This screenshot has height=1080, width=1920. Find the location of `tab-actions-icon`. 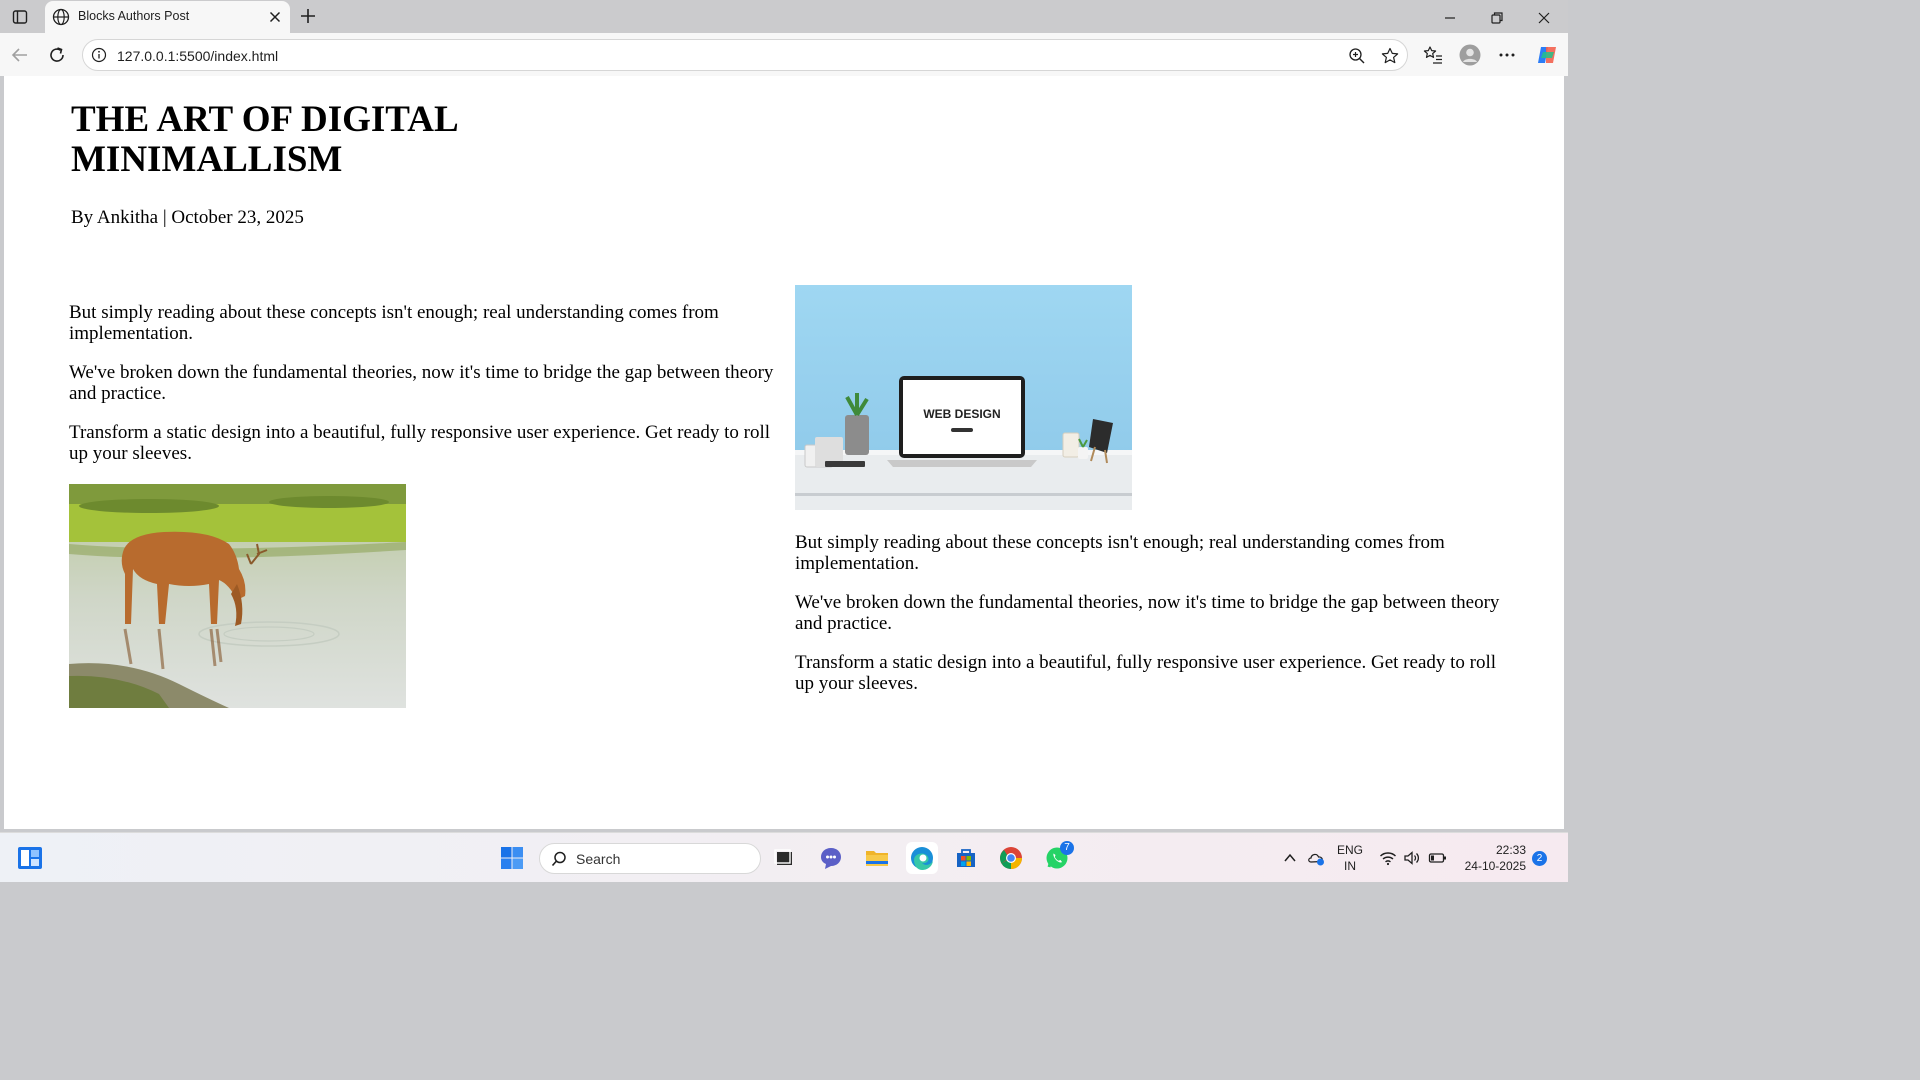

tab-actions-icon is located at coordinates (20, 17).